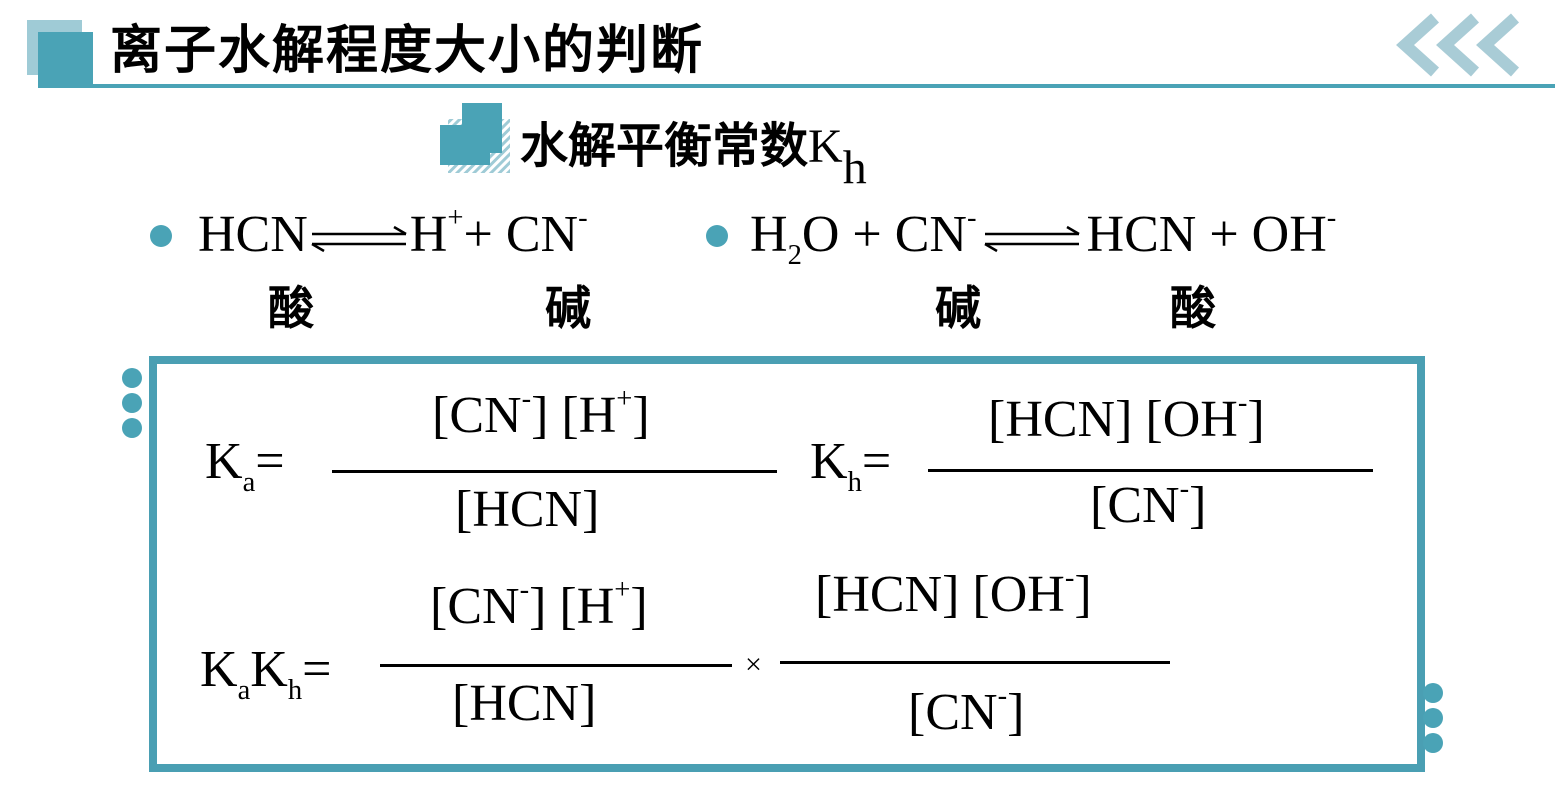  Describe the element at coordinates (524, 590) in the screenshot. I see `p1-num-cn-charge: -` at that location.